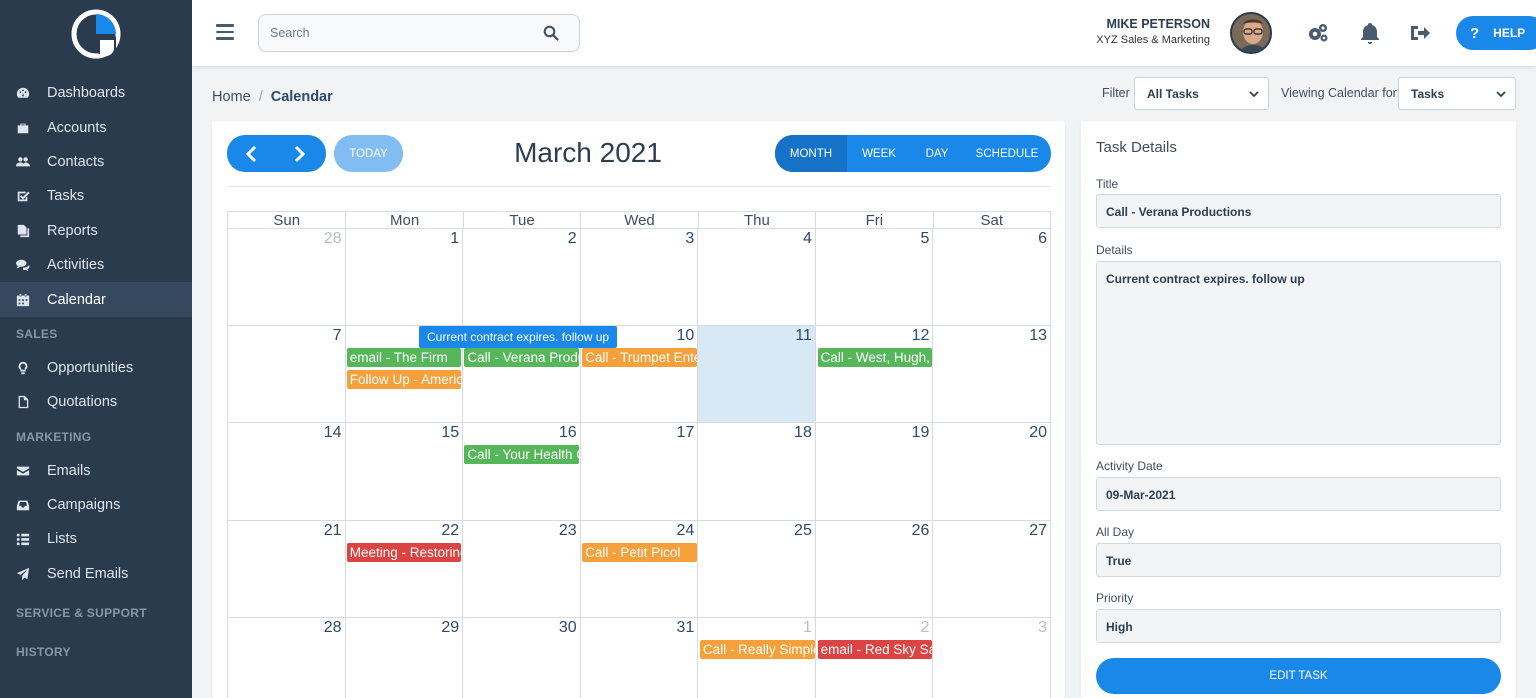  What do you see at coordinates (96, 471) in the screenshot?
I see `sidebar-item-emails: Emails` at bounding box center [96, 471].